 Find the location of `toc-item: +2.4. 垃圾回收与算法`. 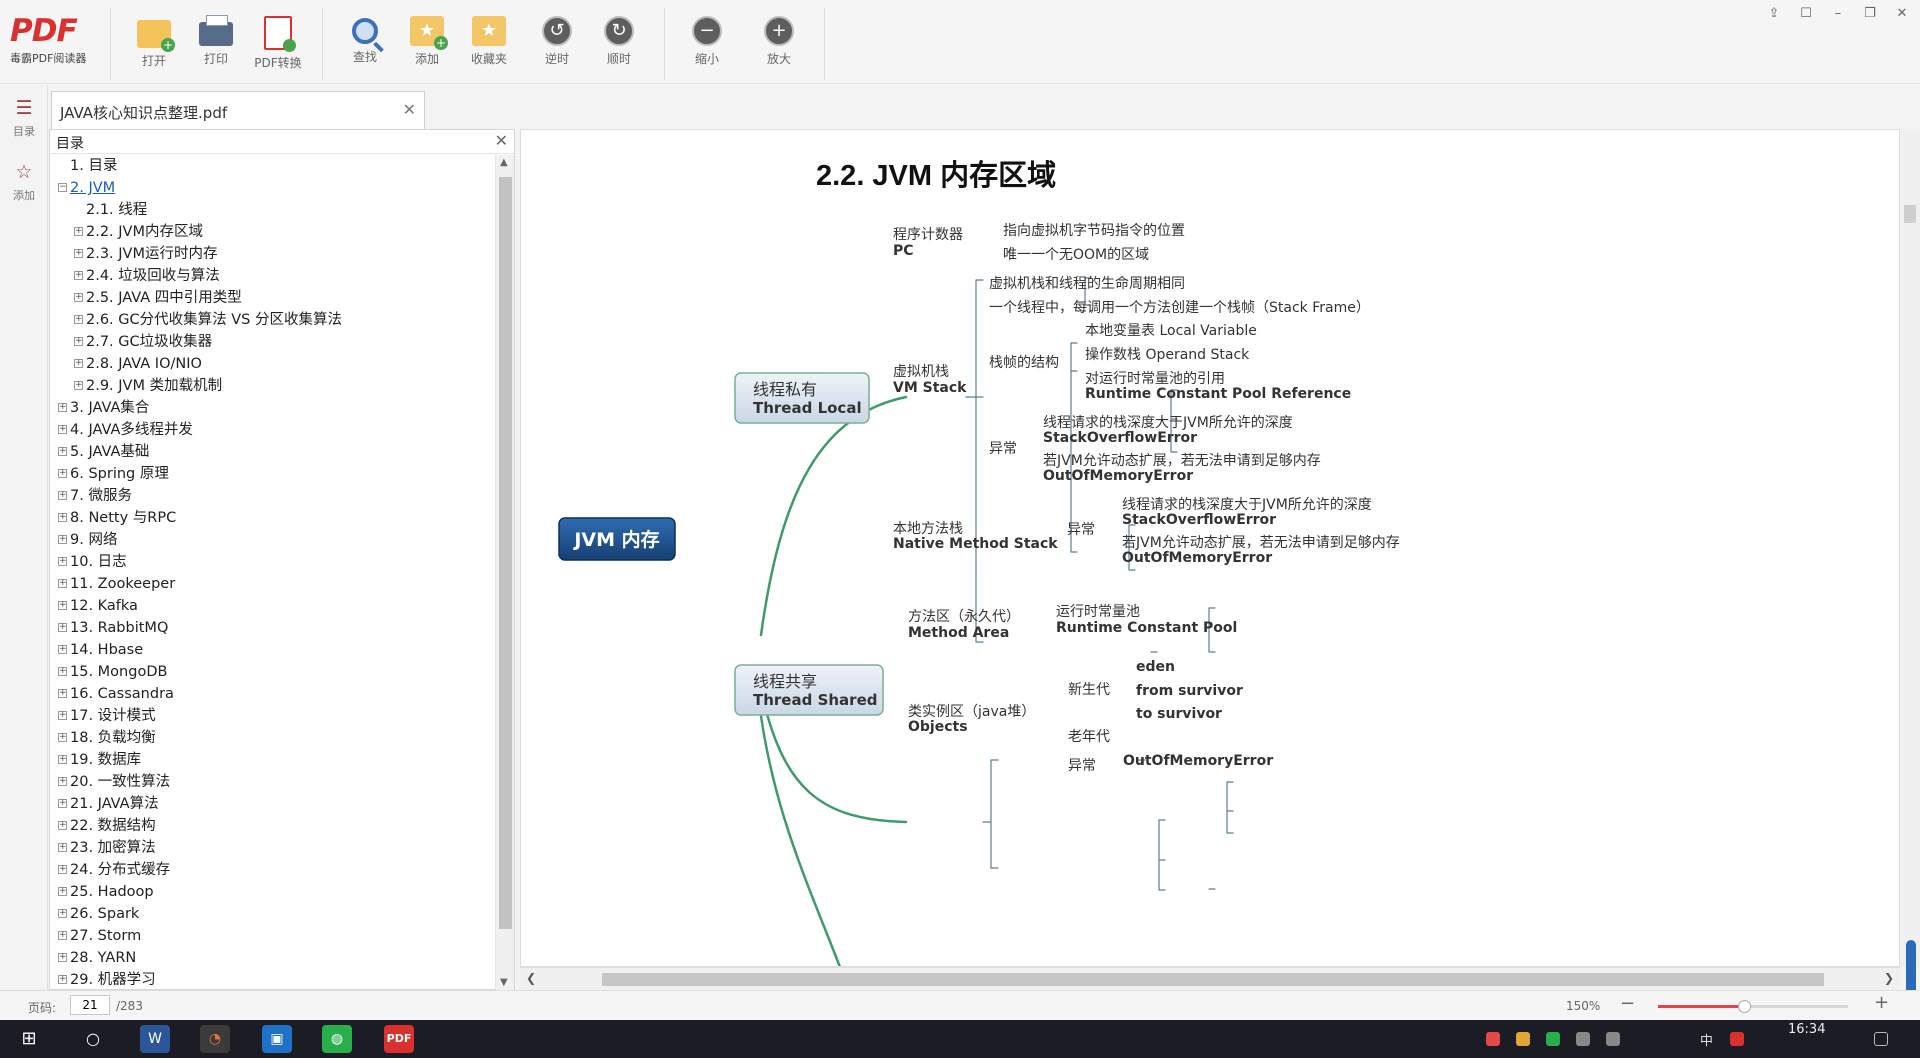

toc-item: +2.4. 垃圾回收与算法 is located at coordinates (273, 276).